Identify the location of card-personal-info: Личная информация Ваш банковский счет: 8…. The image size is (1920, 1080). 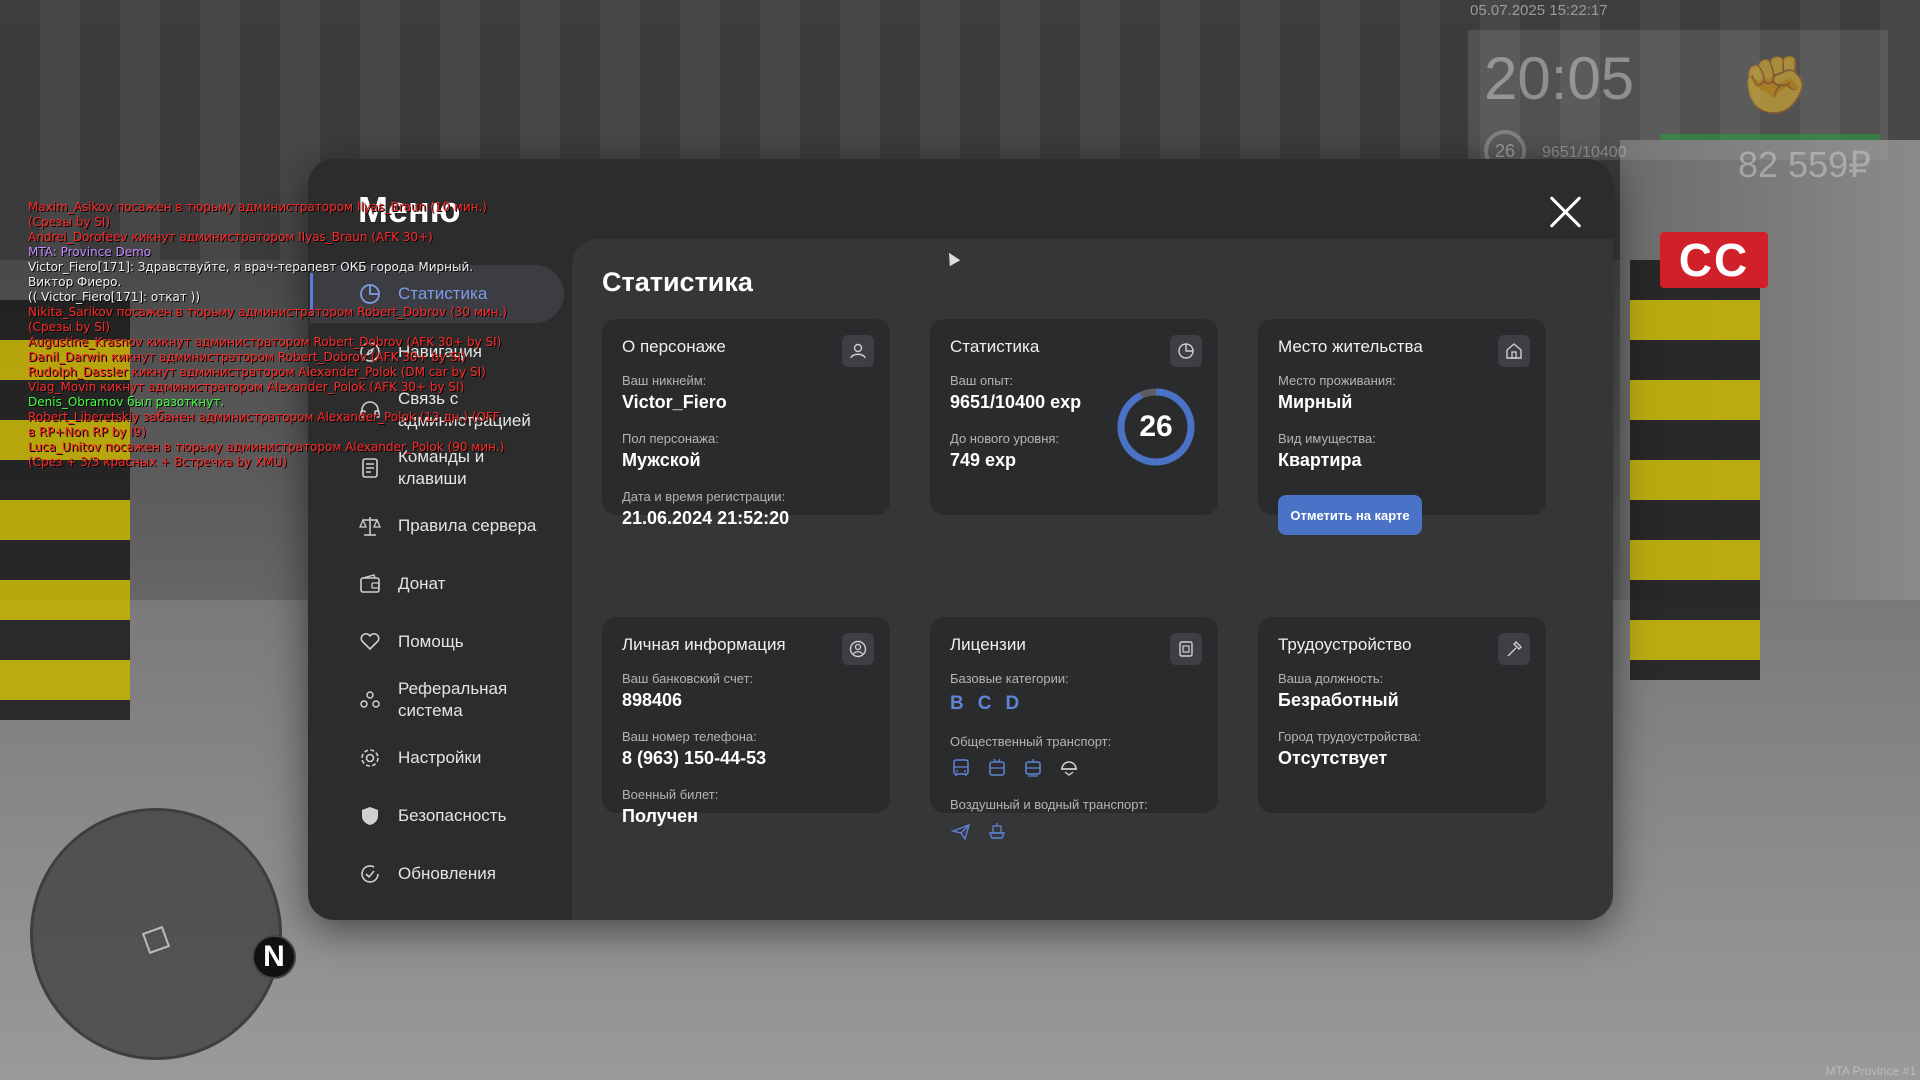
(746, 721).